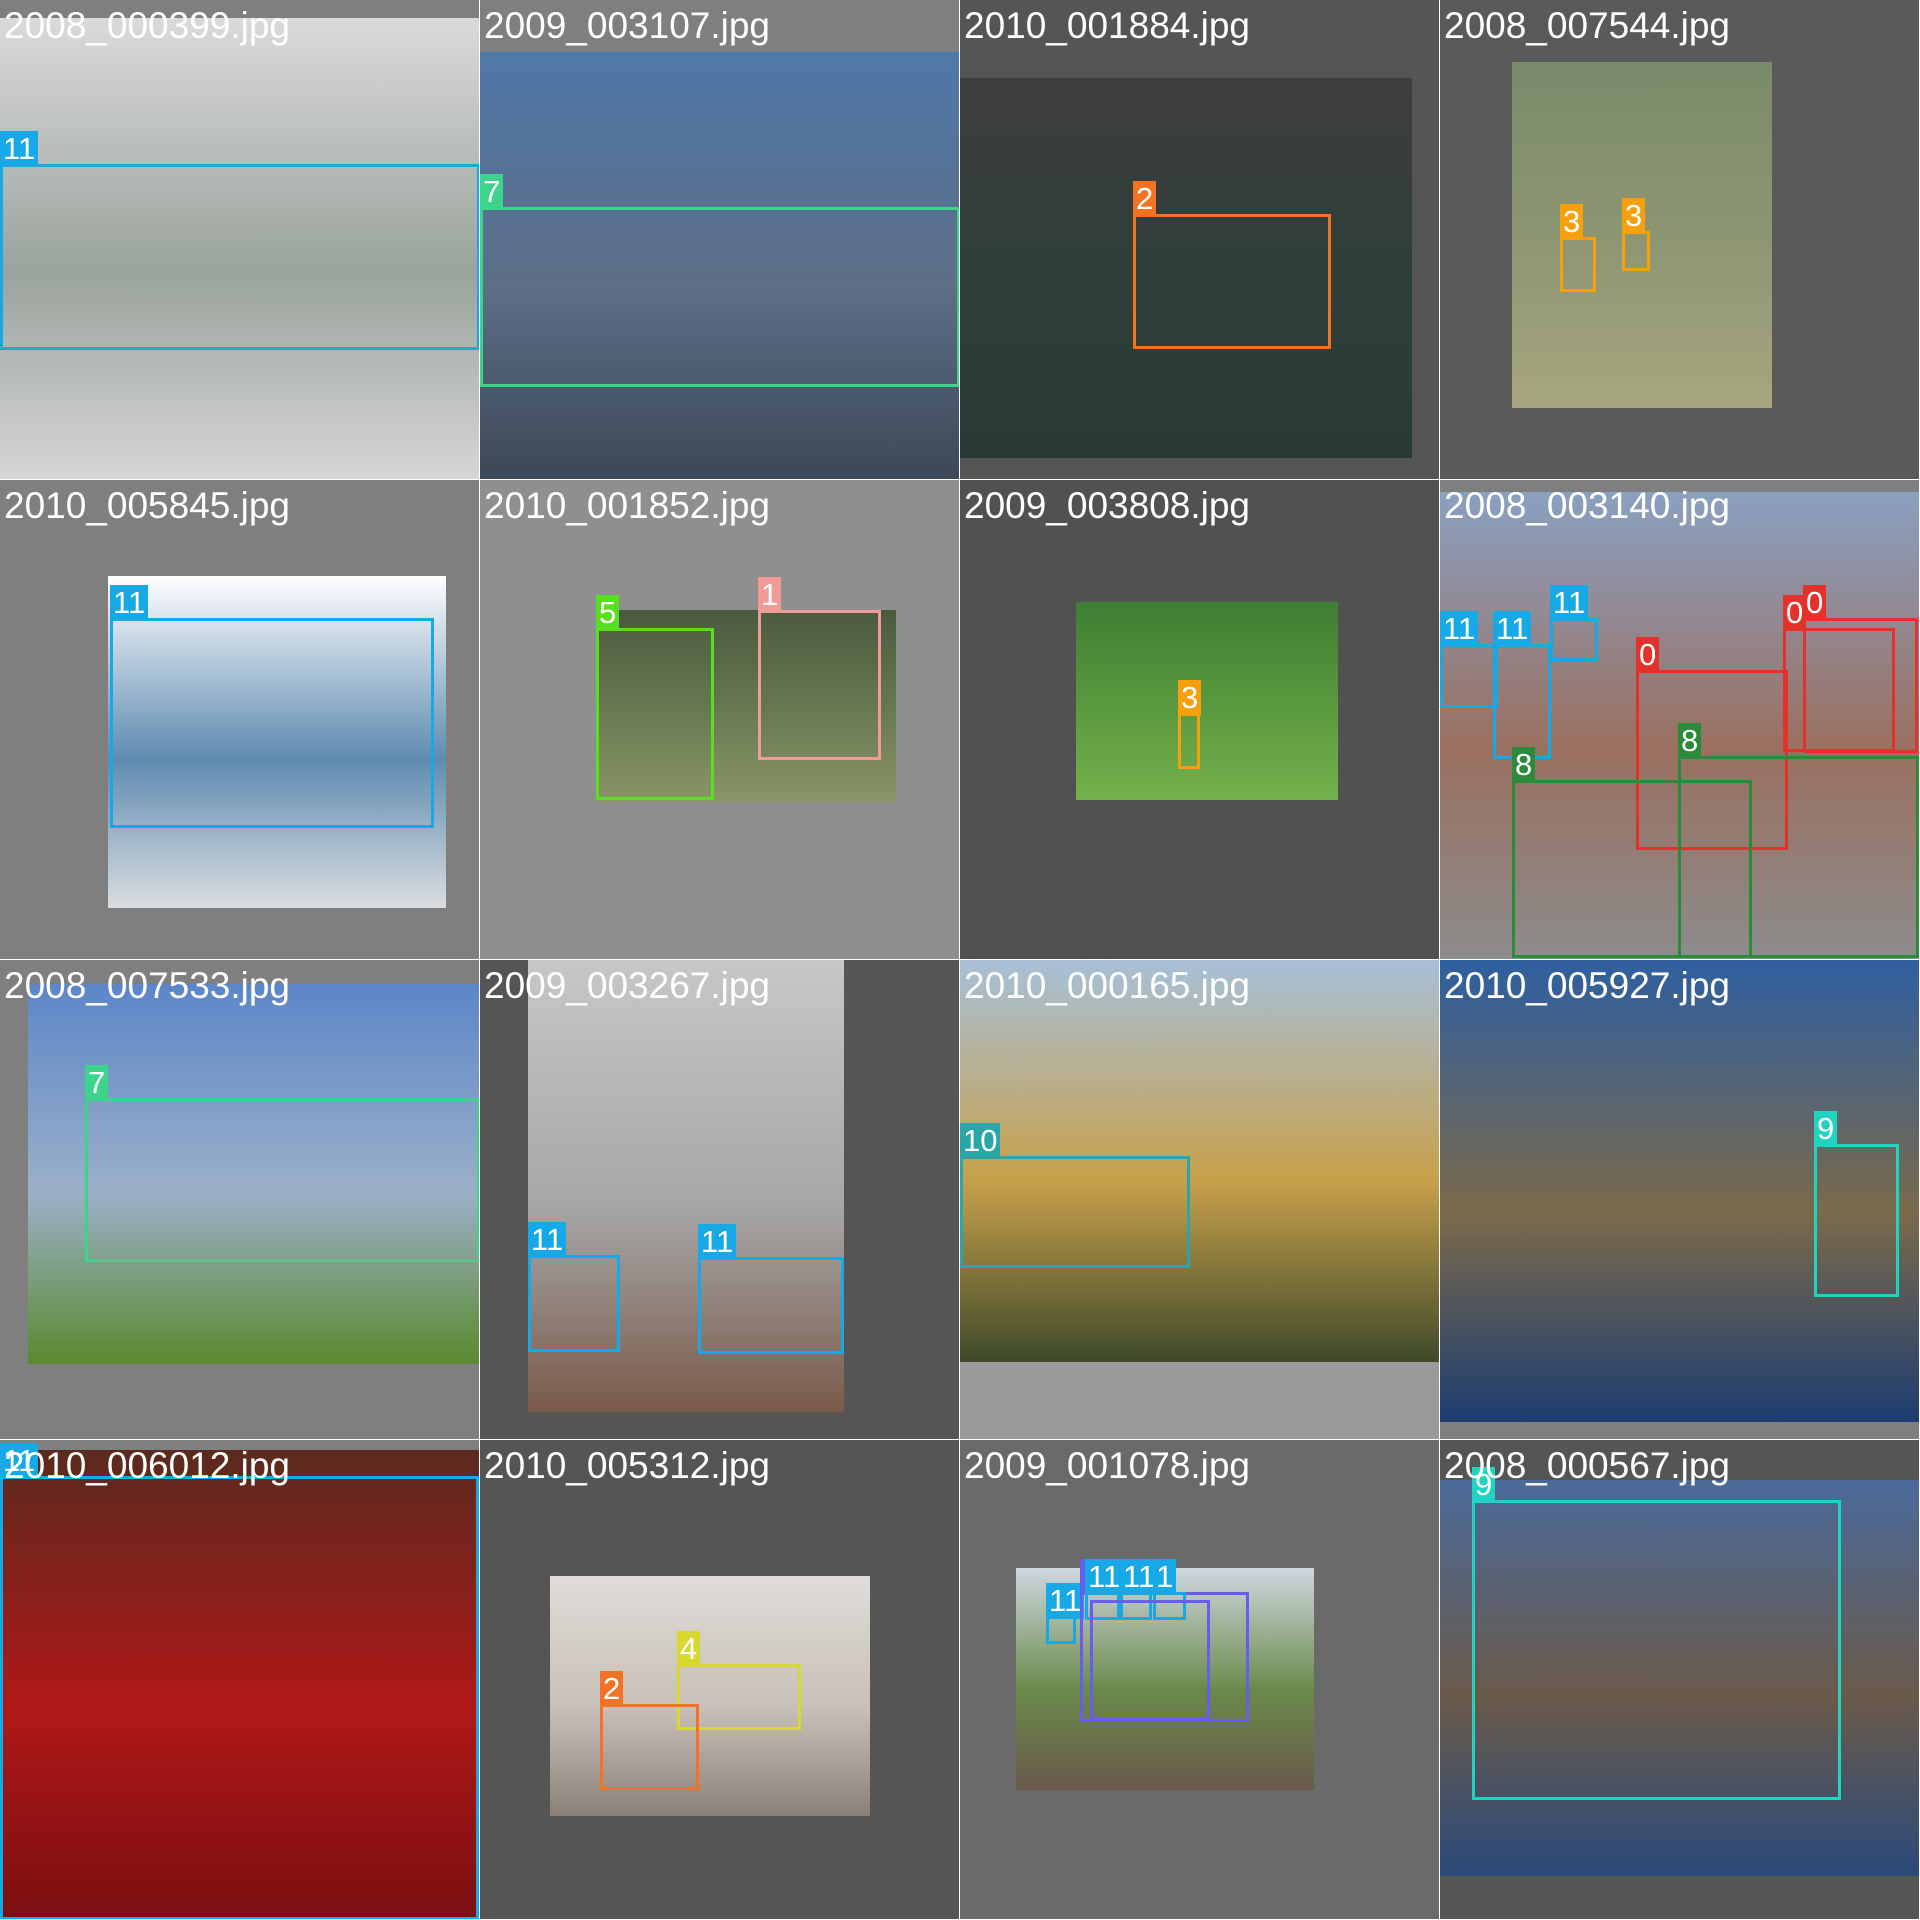  What do you see at coordinates (627, 1465) in the screenshot?
I see `filename-label: 2010_005312.jpg` at bounding box center [627, 1465].